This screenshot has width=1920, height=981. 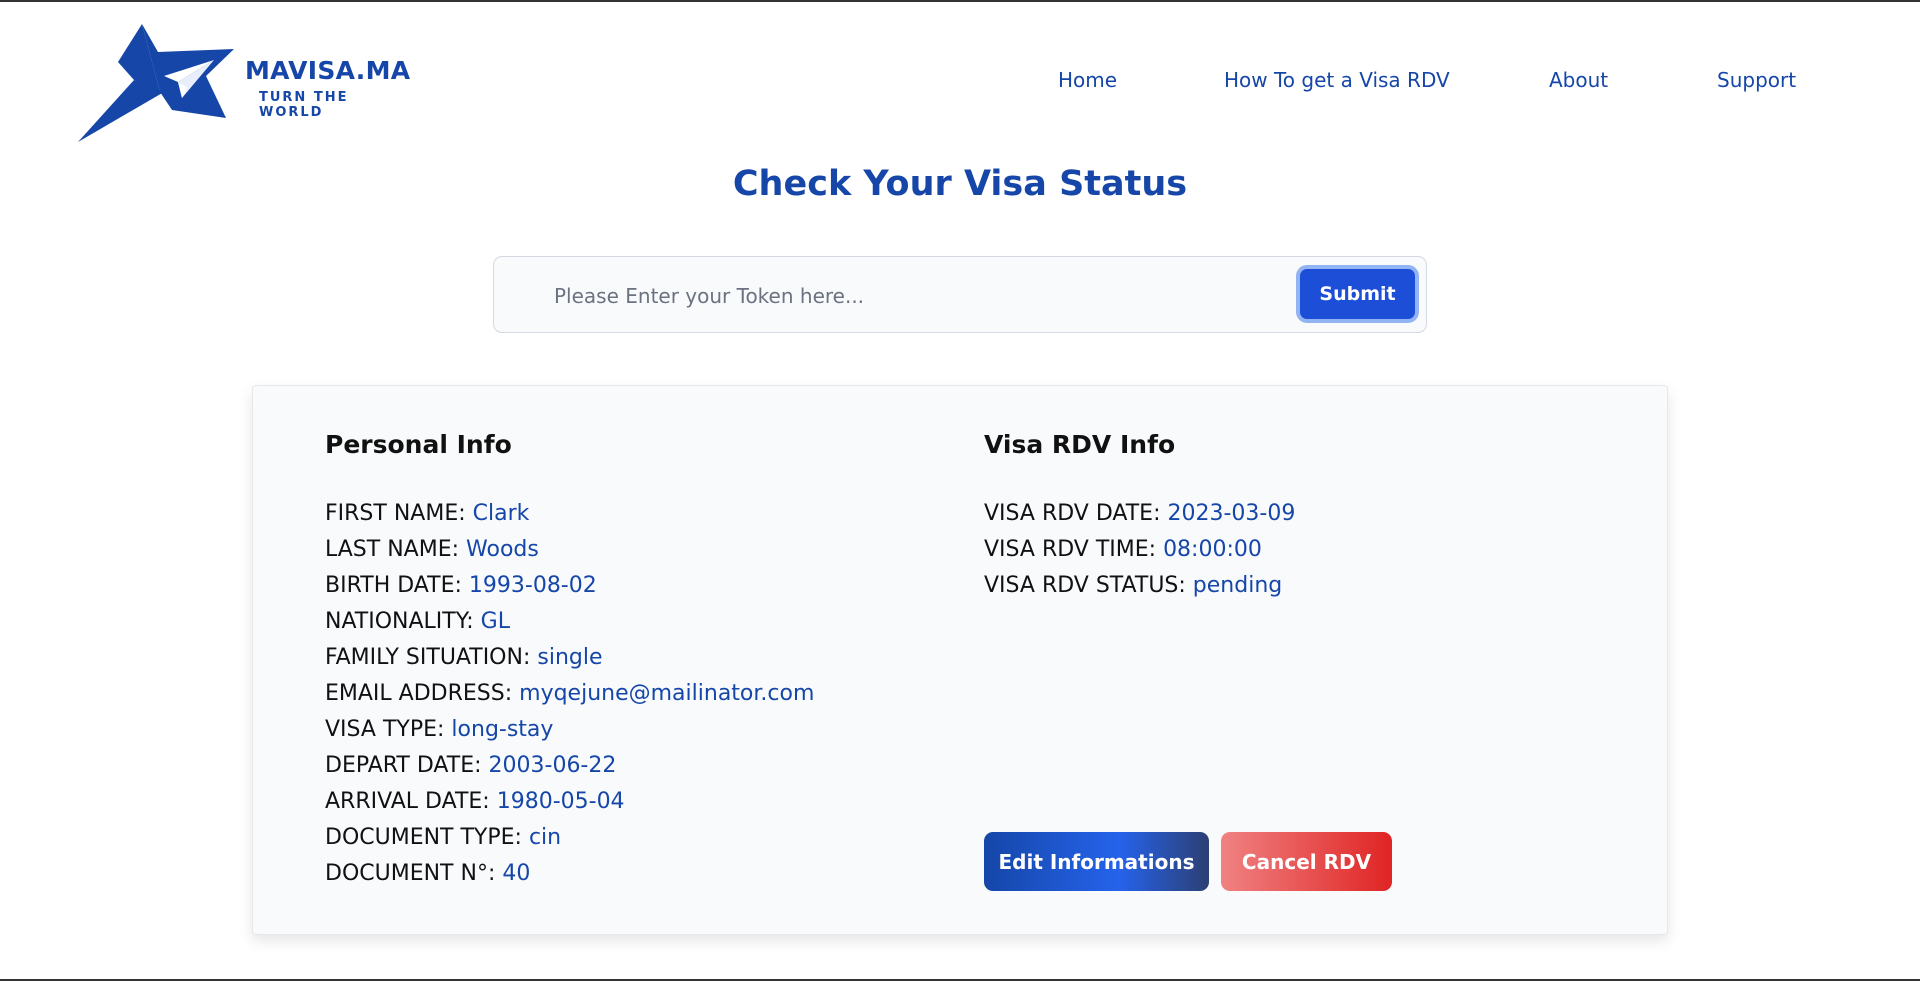 What do you see at coordinates (1306, 861) in the screenshot?
I see `cancel-rdv-button: Cancel RDV` at bounding box center [1306, 861].